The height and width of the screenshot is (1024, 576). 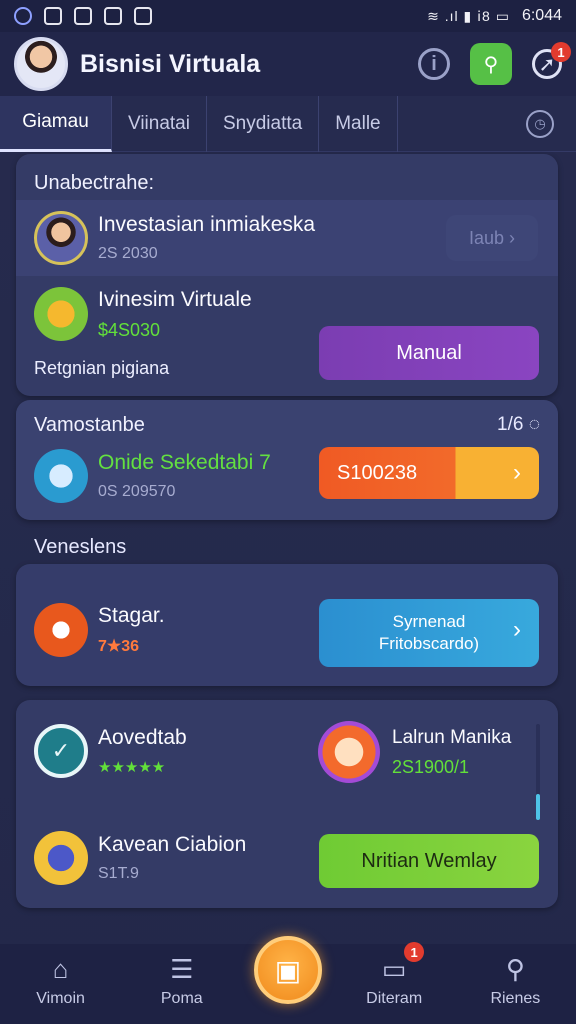 What do you see at coordinates (56, 123) in the screenshot?
I see `tab-giamau: Giamau` at bounding box center [56, 123].